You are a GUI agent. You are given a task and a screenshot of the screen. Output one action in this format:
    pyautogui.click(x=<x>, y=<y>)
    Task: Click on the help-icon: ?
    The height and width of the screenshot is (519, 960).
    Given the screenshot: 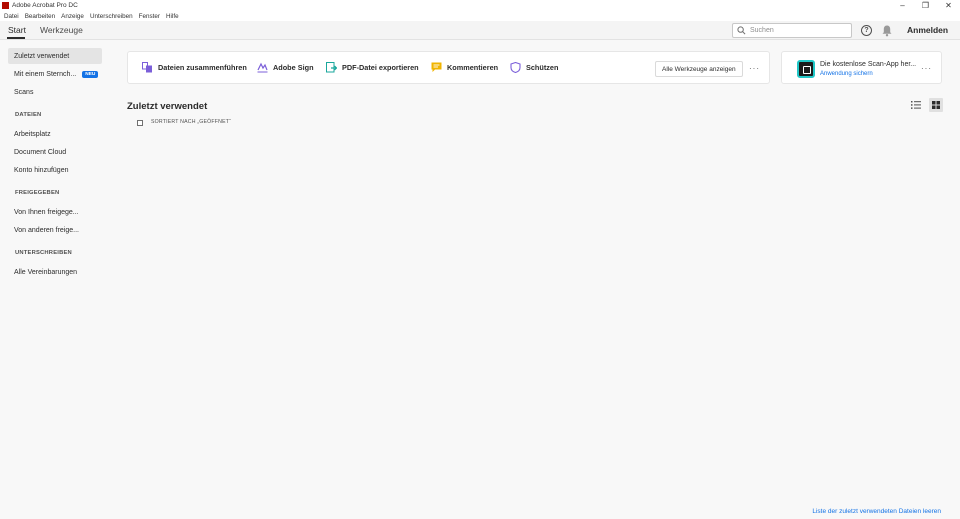 What is the action you would take?
    pyautogui.click(x=866, y=30)
    